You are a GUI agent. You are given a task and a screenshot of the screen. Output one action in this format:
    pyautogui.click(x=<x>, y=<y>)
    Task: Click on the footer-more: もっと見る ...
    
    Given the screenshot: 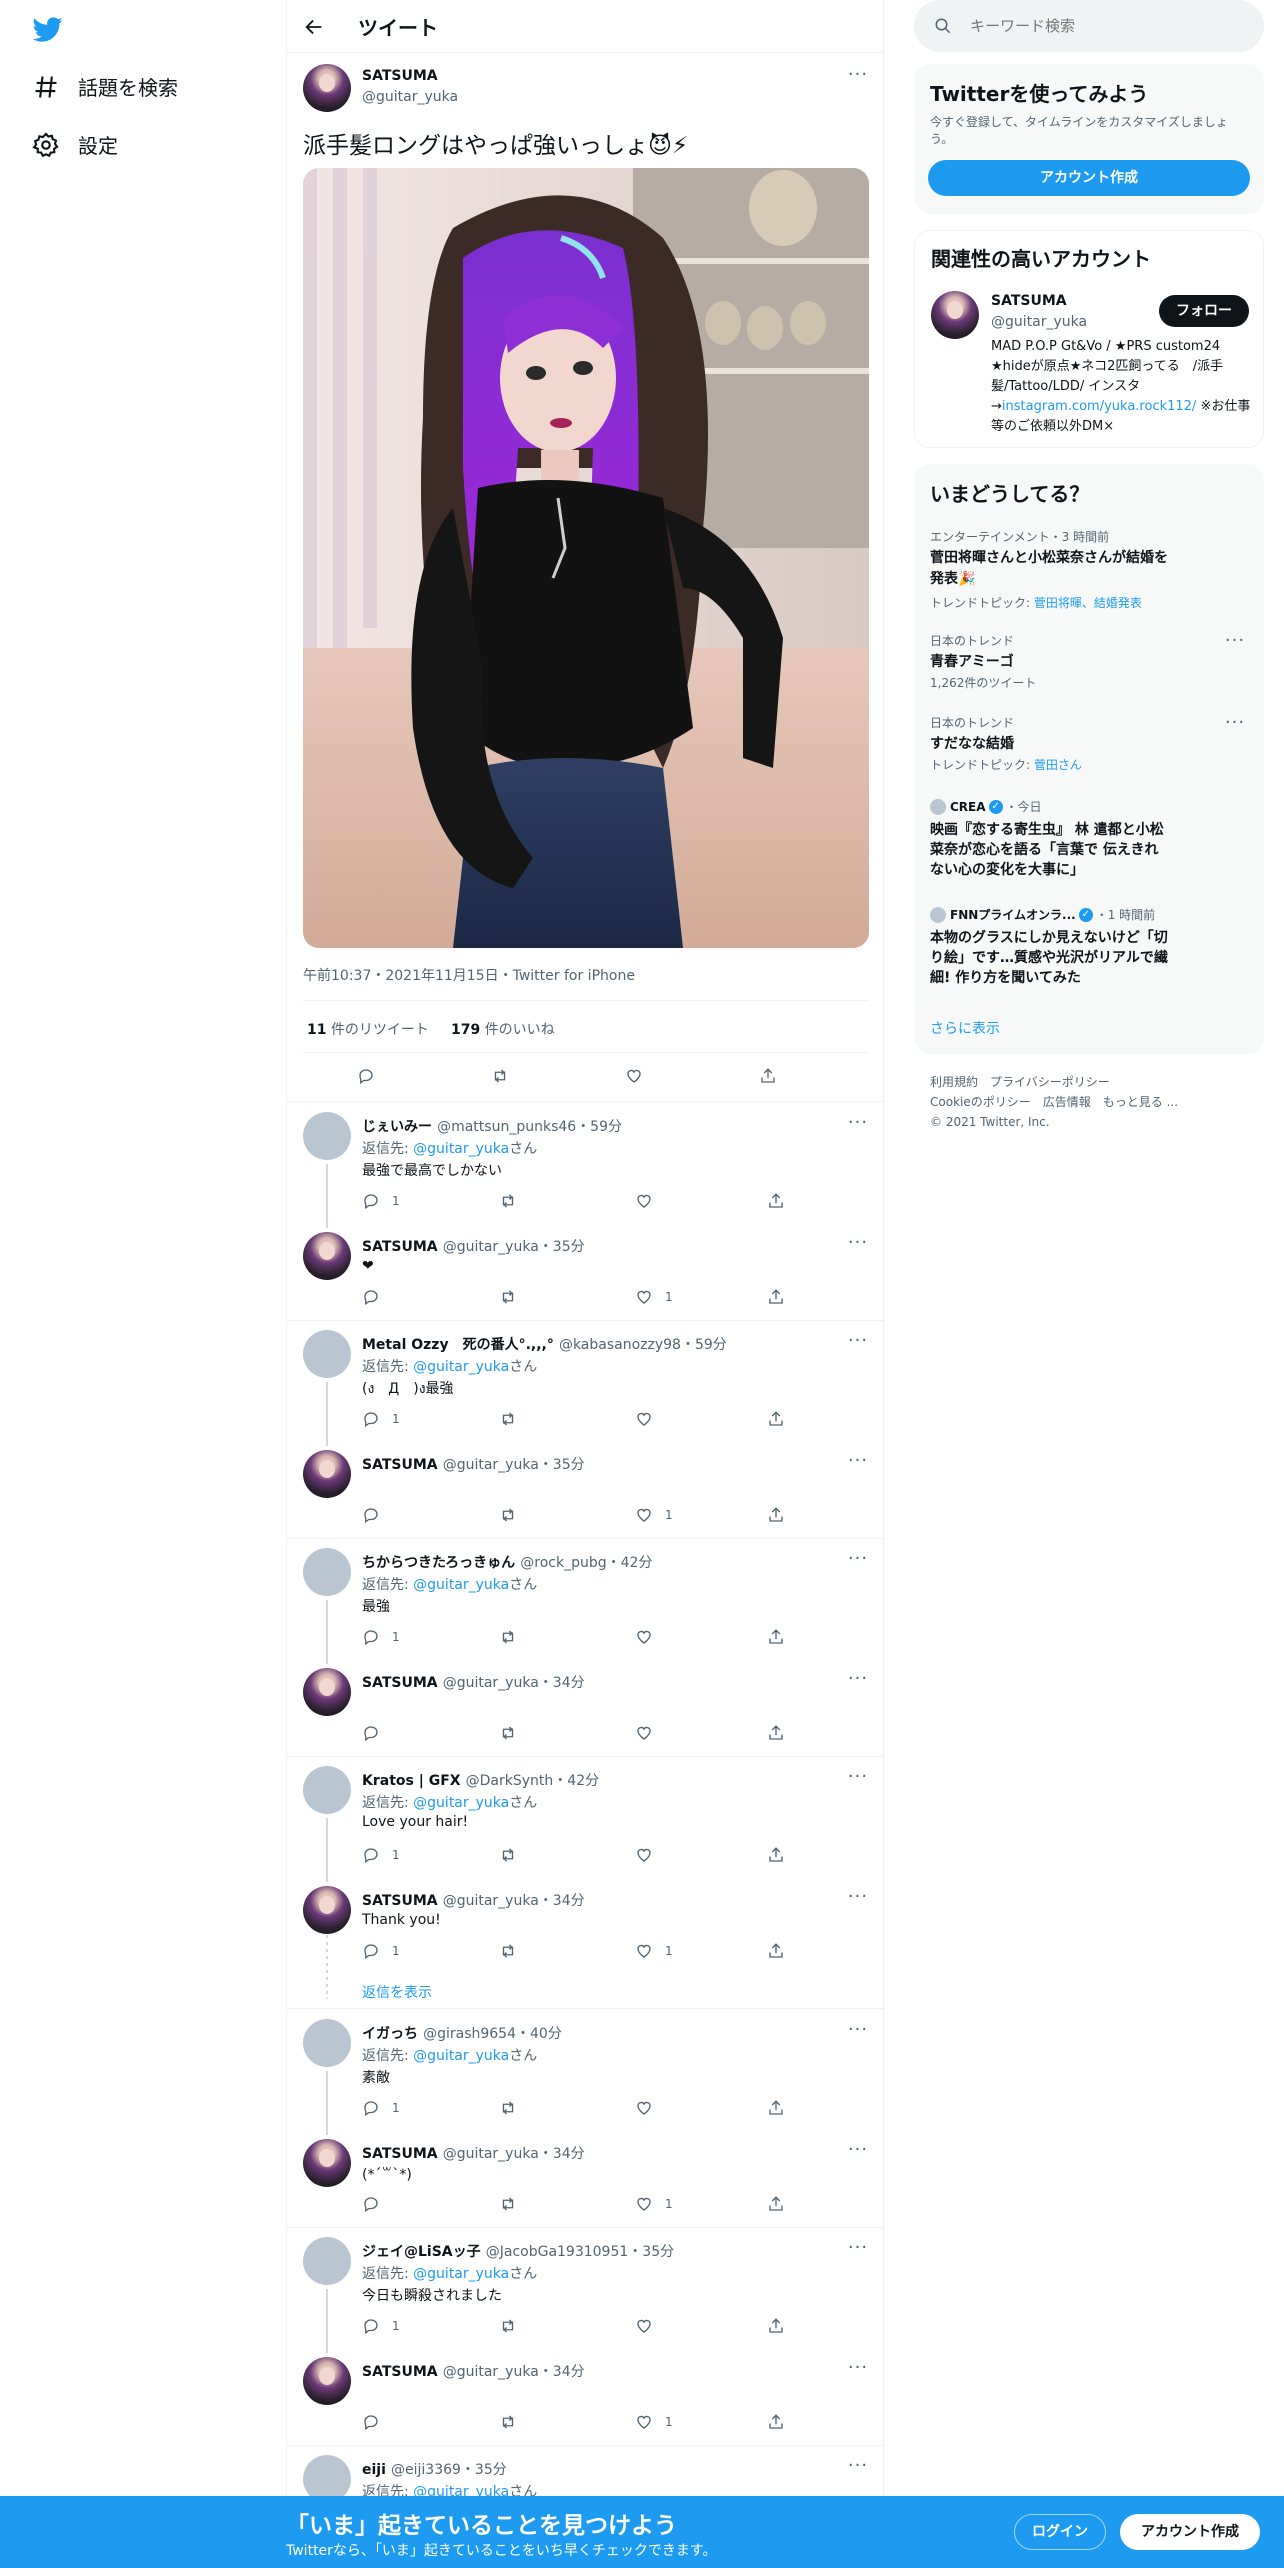 What is the action you would take?
    pyautogui.click(x=1140, y=1102)
    